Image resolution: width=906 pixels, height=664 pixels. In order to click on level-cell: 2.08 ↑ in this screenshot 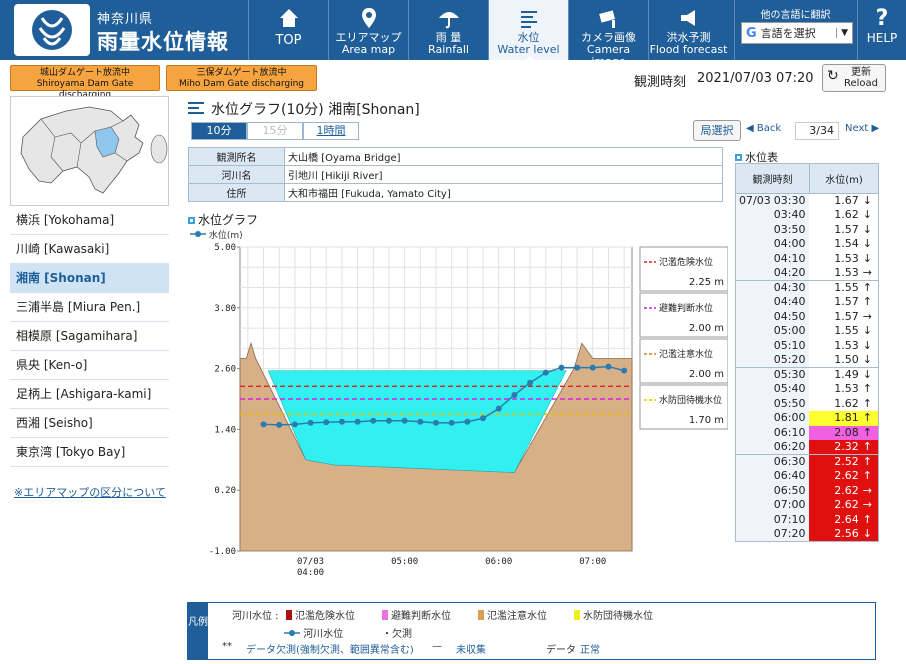, I will do `click(844, 432)`.